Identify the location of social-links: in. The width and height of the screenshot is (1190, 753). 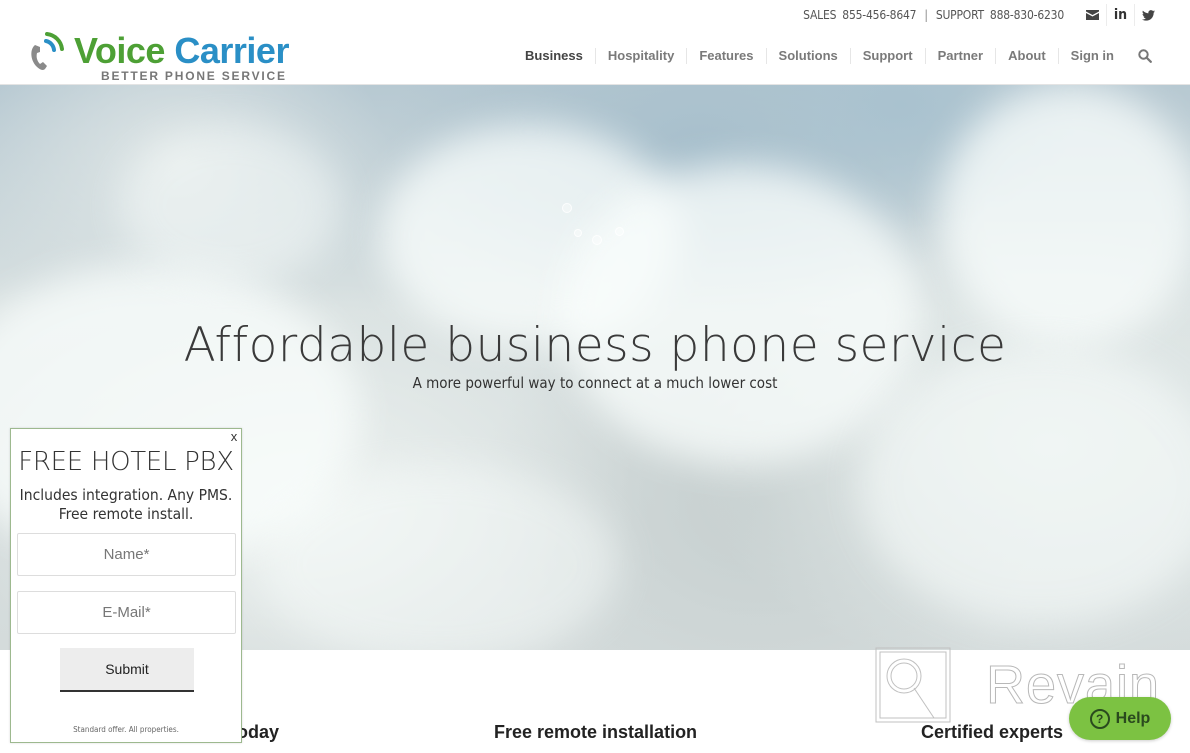
(1120, 15).